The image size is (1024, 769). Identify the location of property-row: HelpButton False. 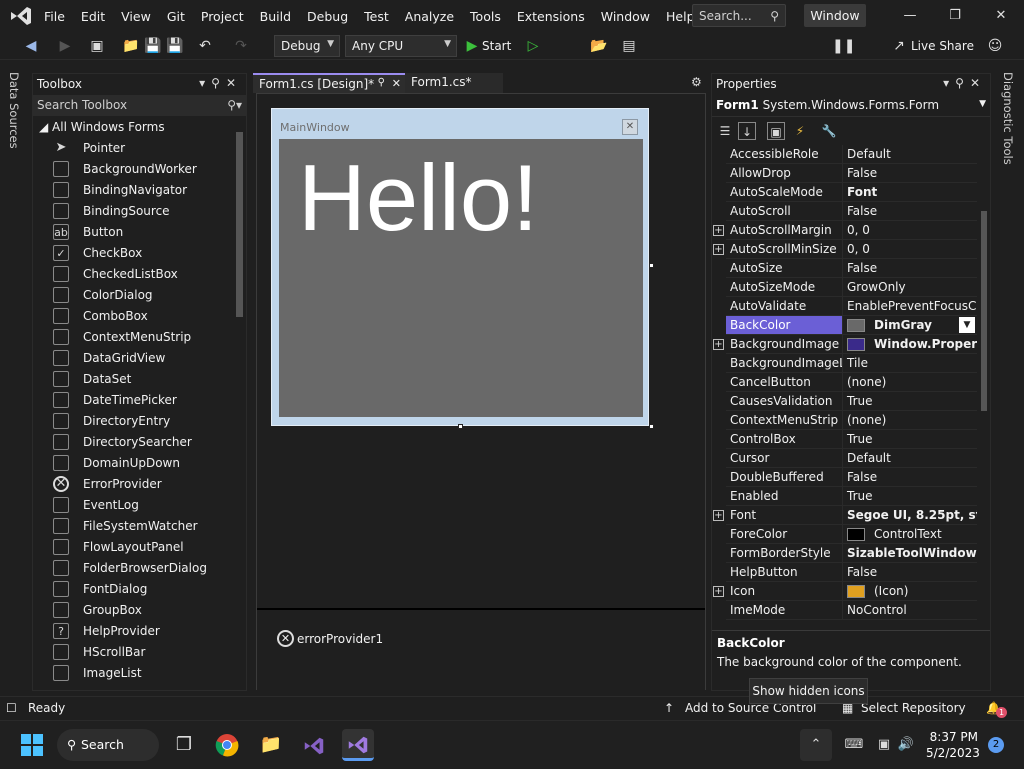
(844, 572).